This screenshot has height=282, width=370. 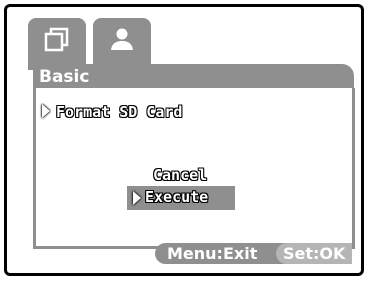 What do you see at coordinates (193, 77) in the screenshot?
I see `menu-header-bar: Basic` at bounding box center [193, 77].